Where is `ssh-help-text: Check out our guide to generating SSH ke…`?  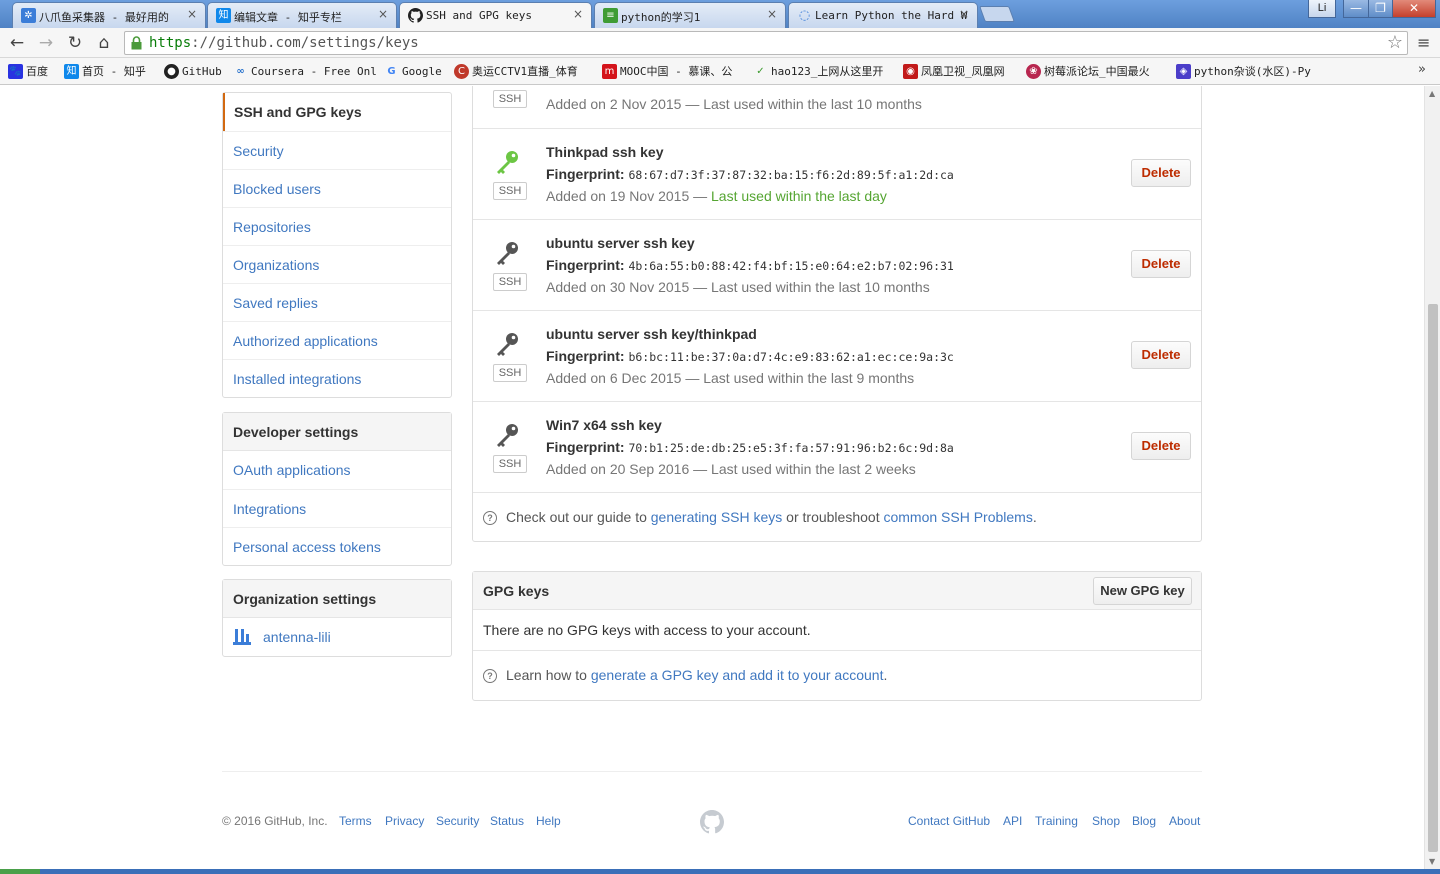 ssh-help-text: Check out our guide to generating SSH ke… is located at coordinates (771, 517).